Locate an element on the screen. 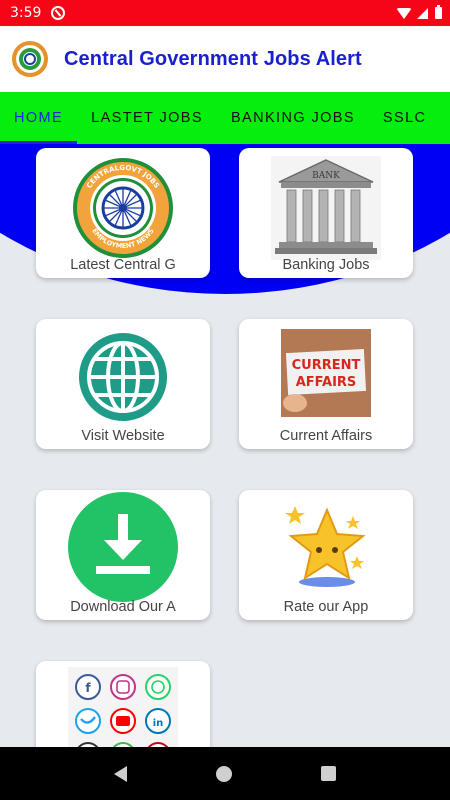 The image size is (450, 800). card-label: Visit Website is located at coordinates (123, 436).